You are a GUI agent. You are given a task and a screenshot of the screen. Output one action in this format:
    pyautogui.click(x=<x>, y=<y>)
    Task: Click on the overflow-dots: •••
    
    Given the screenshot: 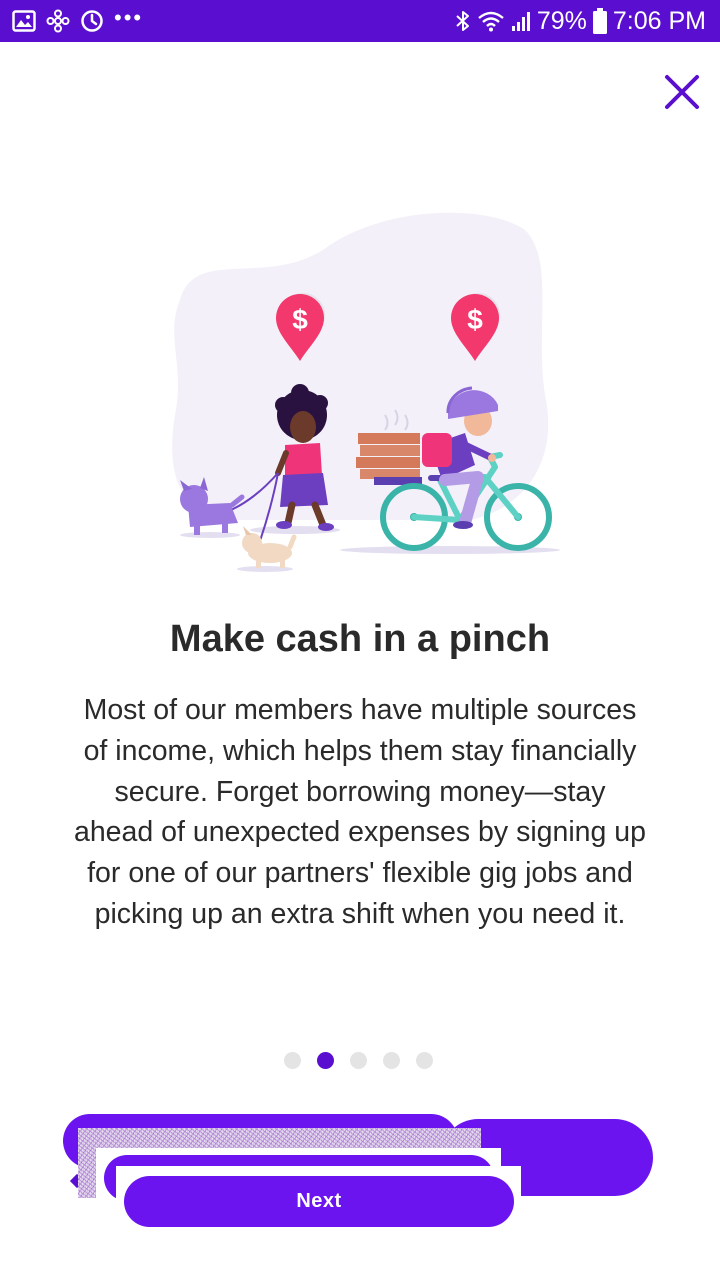 What is the action you would take?
    pyautogui.click(x=129, y=17)
    